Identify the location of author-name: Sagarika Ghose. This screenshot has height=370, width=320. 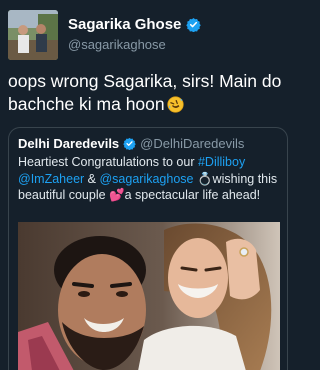
(124, 24).